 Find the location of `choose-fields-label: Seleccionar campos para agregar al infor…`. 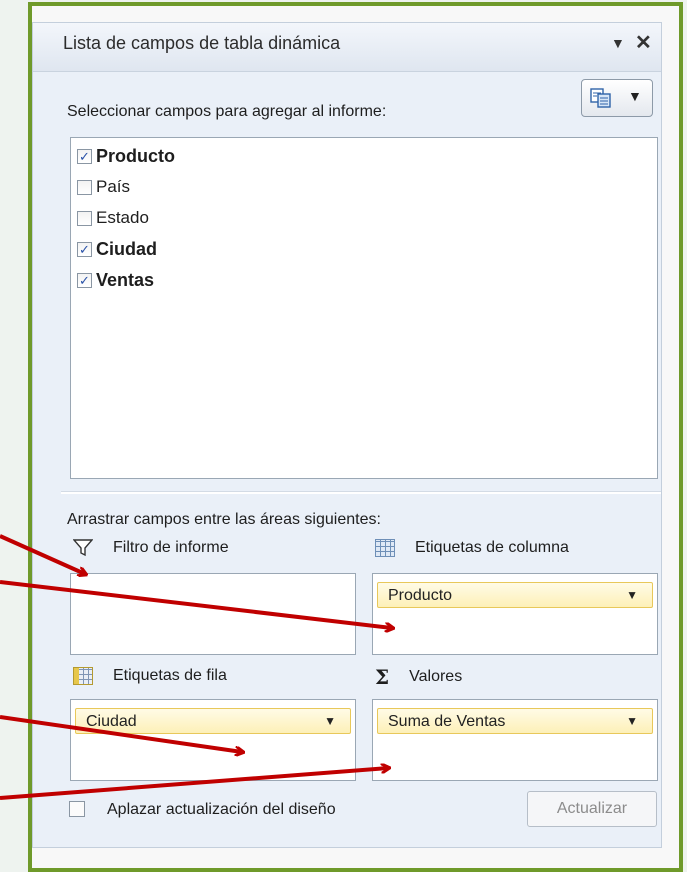

choose-fields-label: Seleccionar campos para agregar al infor… is located at coordinates (227, 111).